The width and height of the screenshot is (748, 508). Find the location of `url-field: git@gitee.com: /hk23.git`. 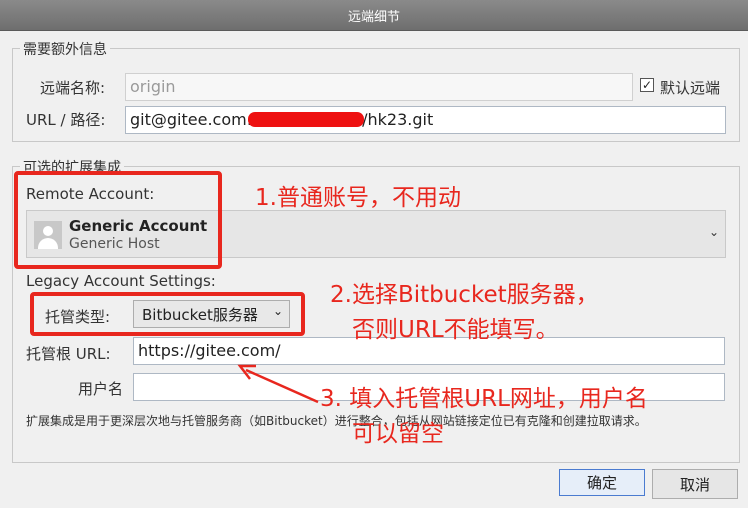

url-field: git@gitee.com: /hk23.git is located at coordinates (425, 120).